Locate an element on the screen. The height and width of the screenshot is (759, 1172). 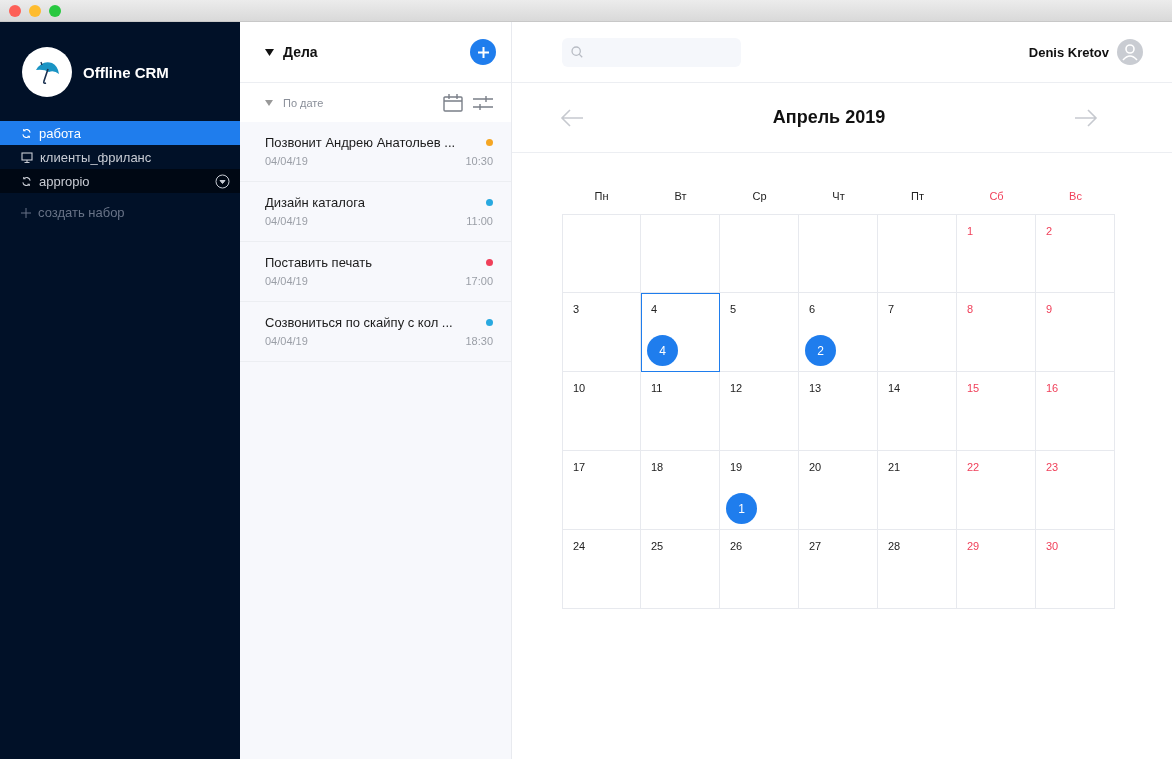
day-number: 29 is located at coordinates (973, 546).